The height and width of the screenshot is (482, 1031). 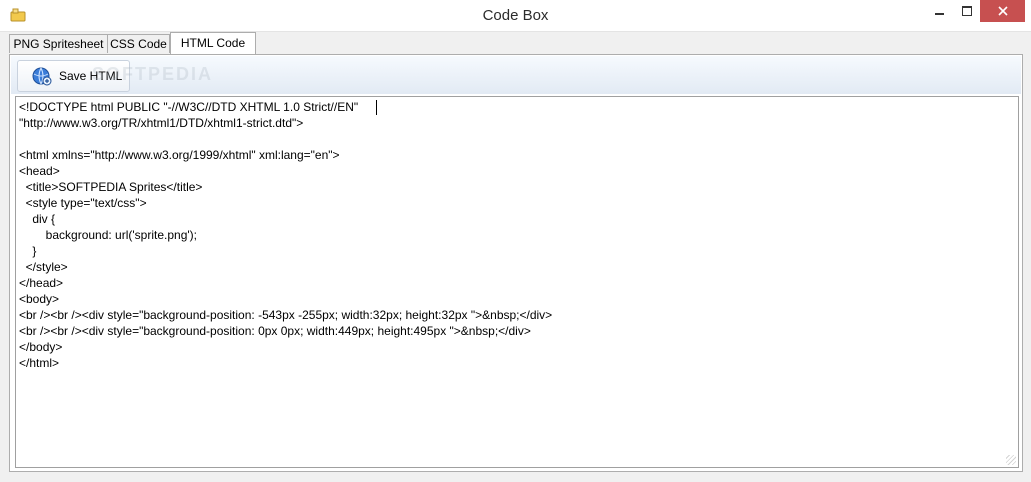 What do you see at coordinates (83, 203) in the screenshot?
I see `code-line: <style type="text/css">` at bounding box center [83, 203].